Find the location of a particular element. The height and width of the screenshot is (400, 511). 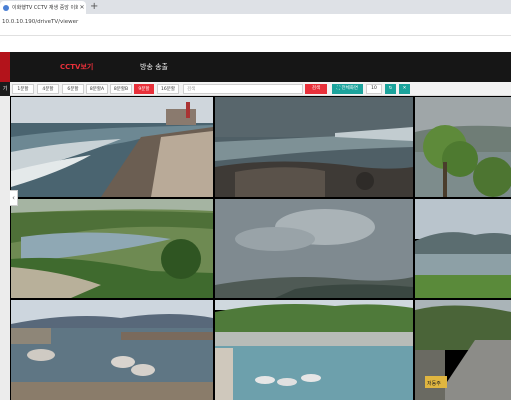

cctv-cell-fishing-port is located at coordinates (112, 350).